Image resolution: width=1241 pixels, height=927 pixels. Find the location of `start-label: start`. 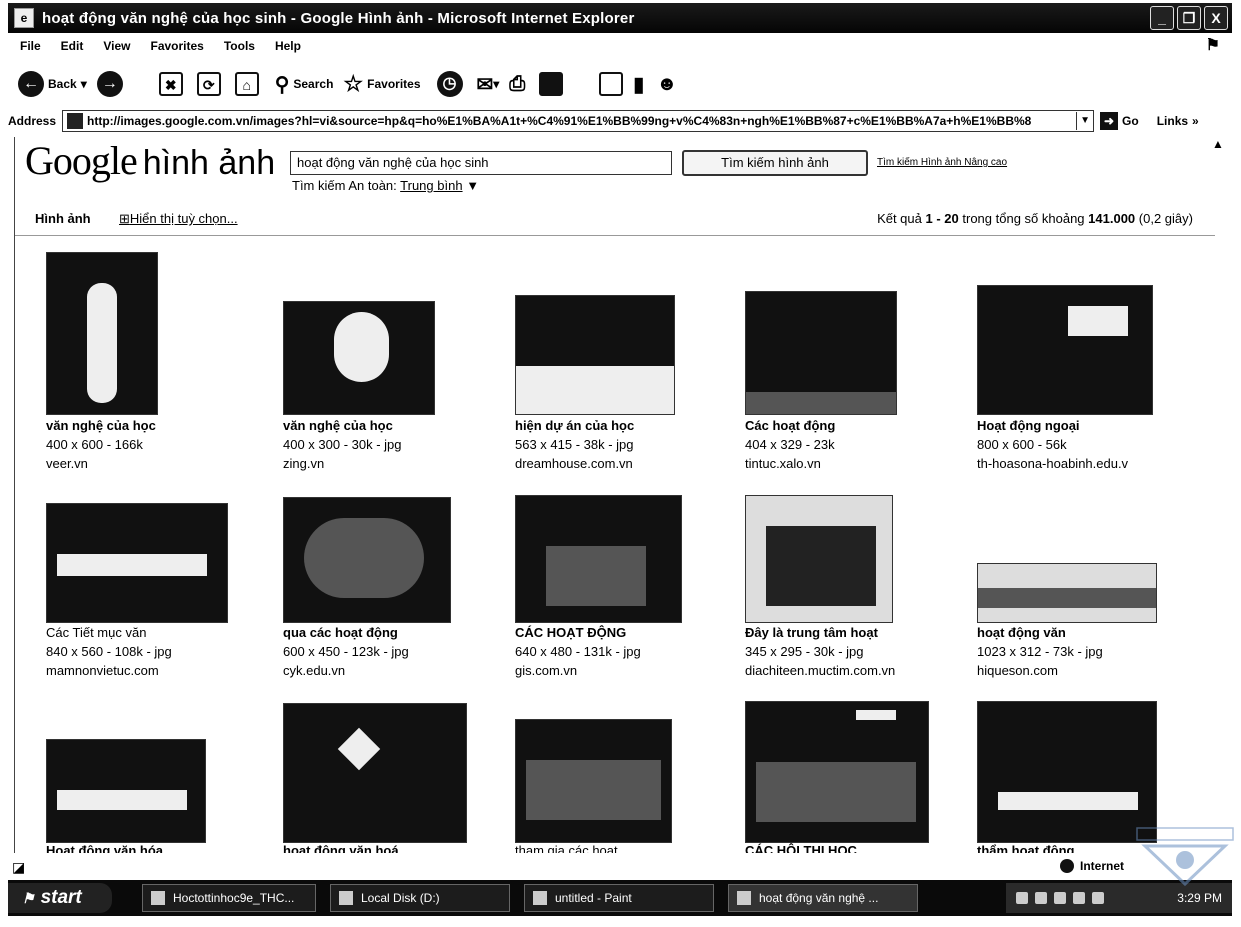

start-label: start is located at coordinates (61, 897).